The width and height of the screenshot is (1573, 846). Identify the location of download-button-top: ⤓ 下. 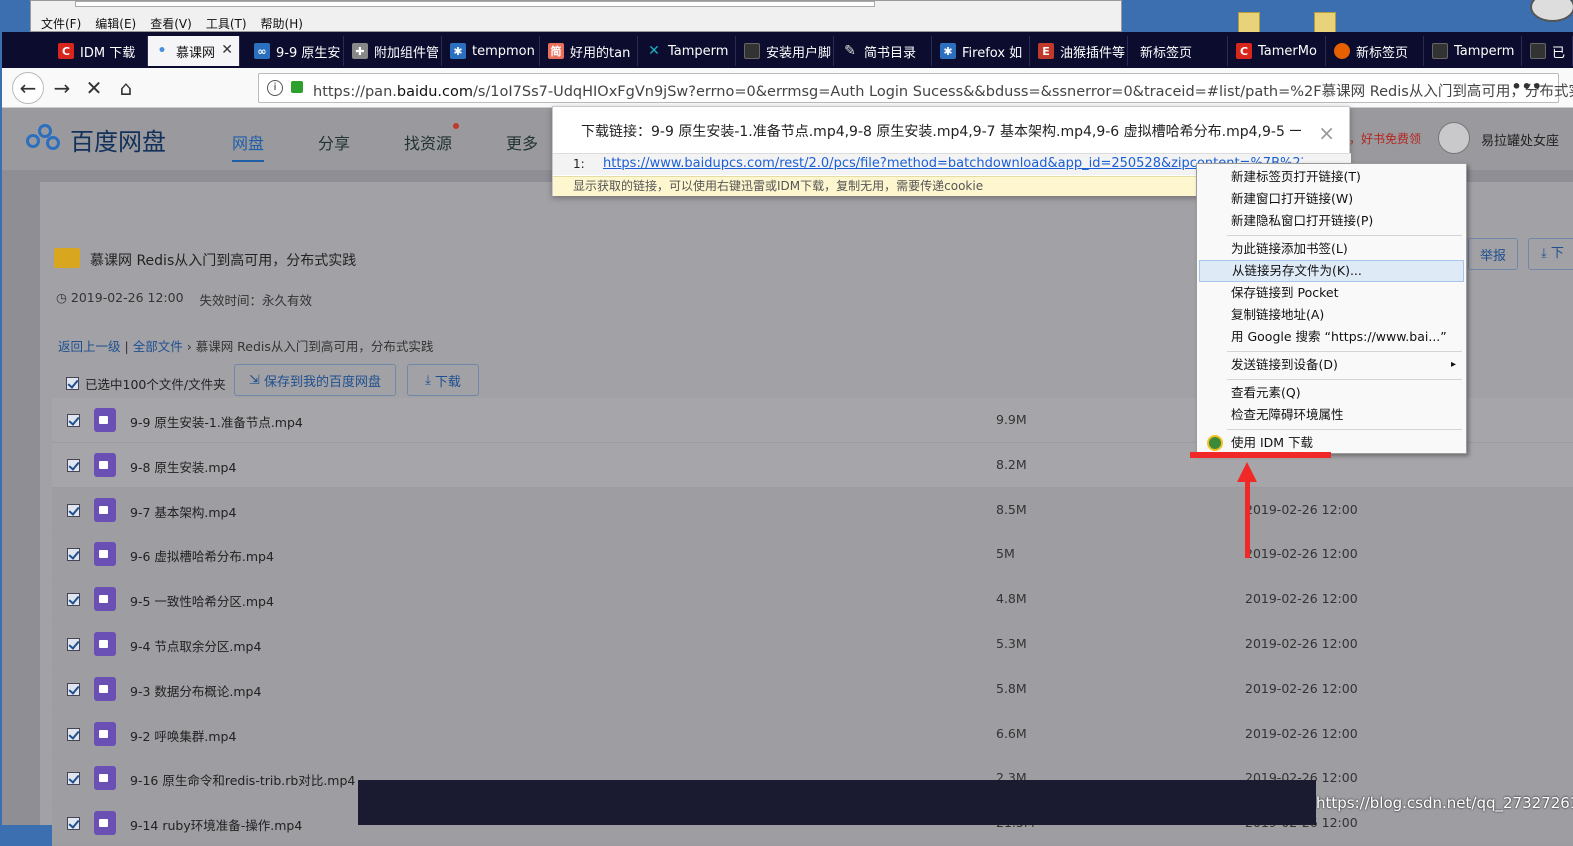
(1550, 254).